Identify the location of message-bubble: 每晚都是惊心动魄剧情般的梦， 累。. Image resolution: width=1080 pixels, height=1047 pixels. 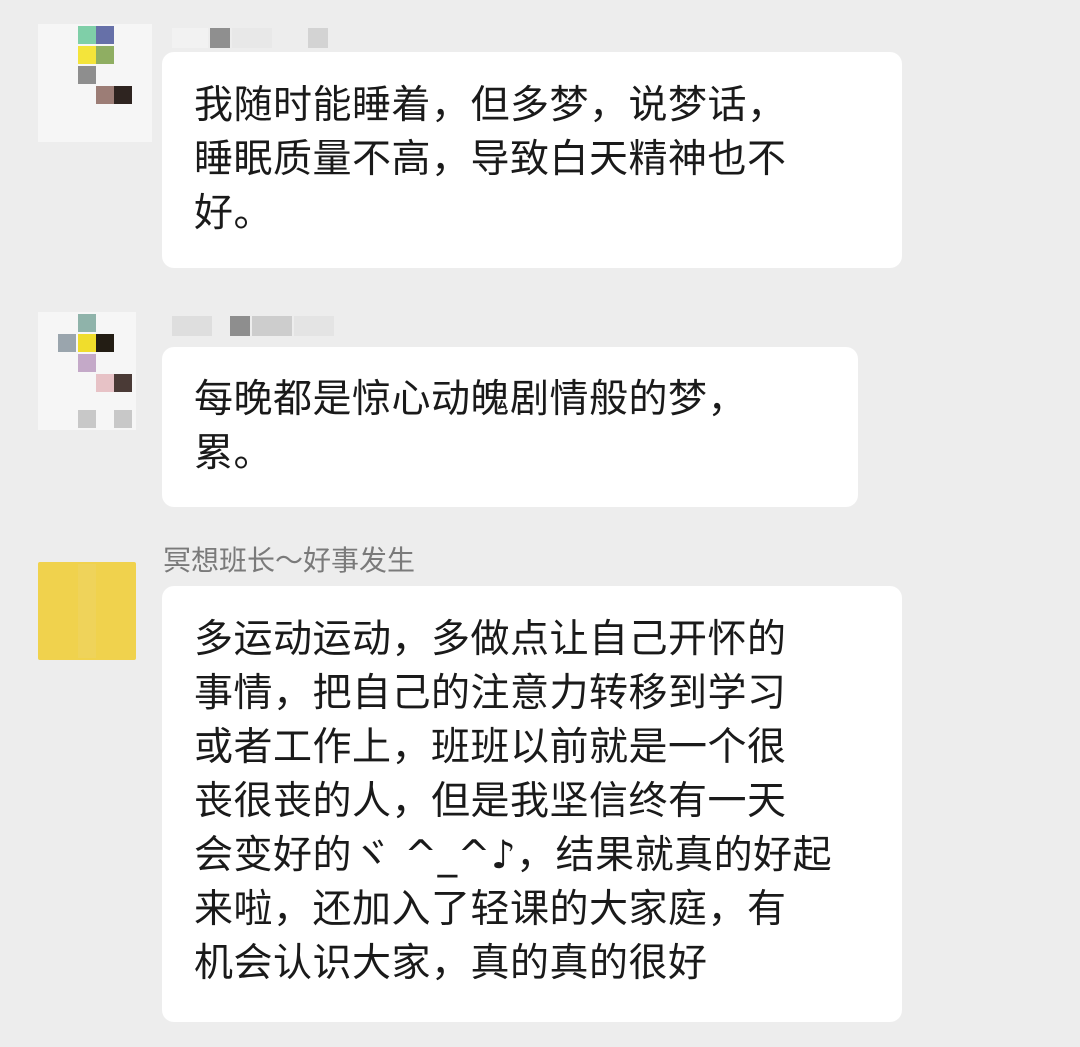
(510, 427).